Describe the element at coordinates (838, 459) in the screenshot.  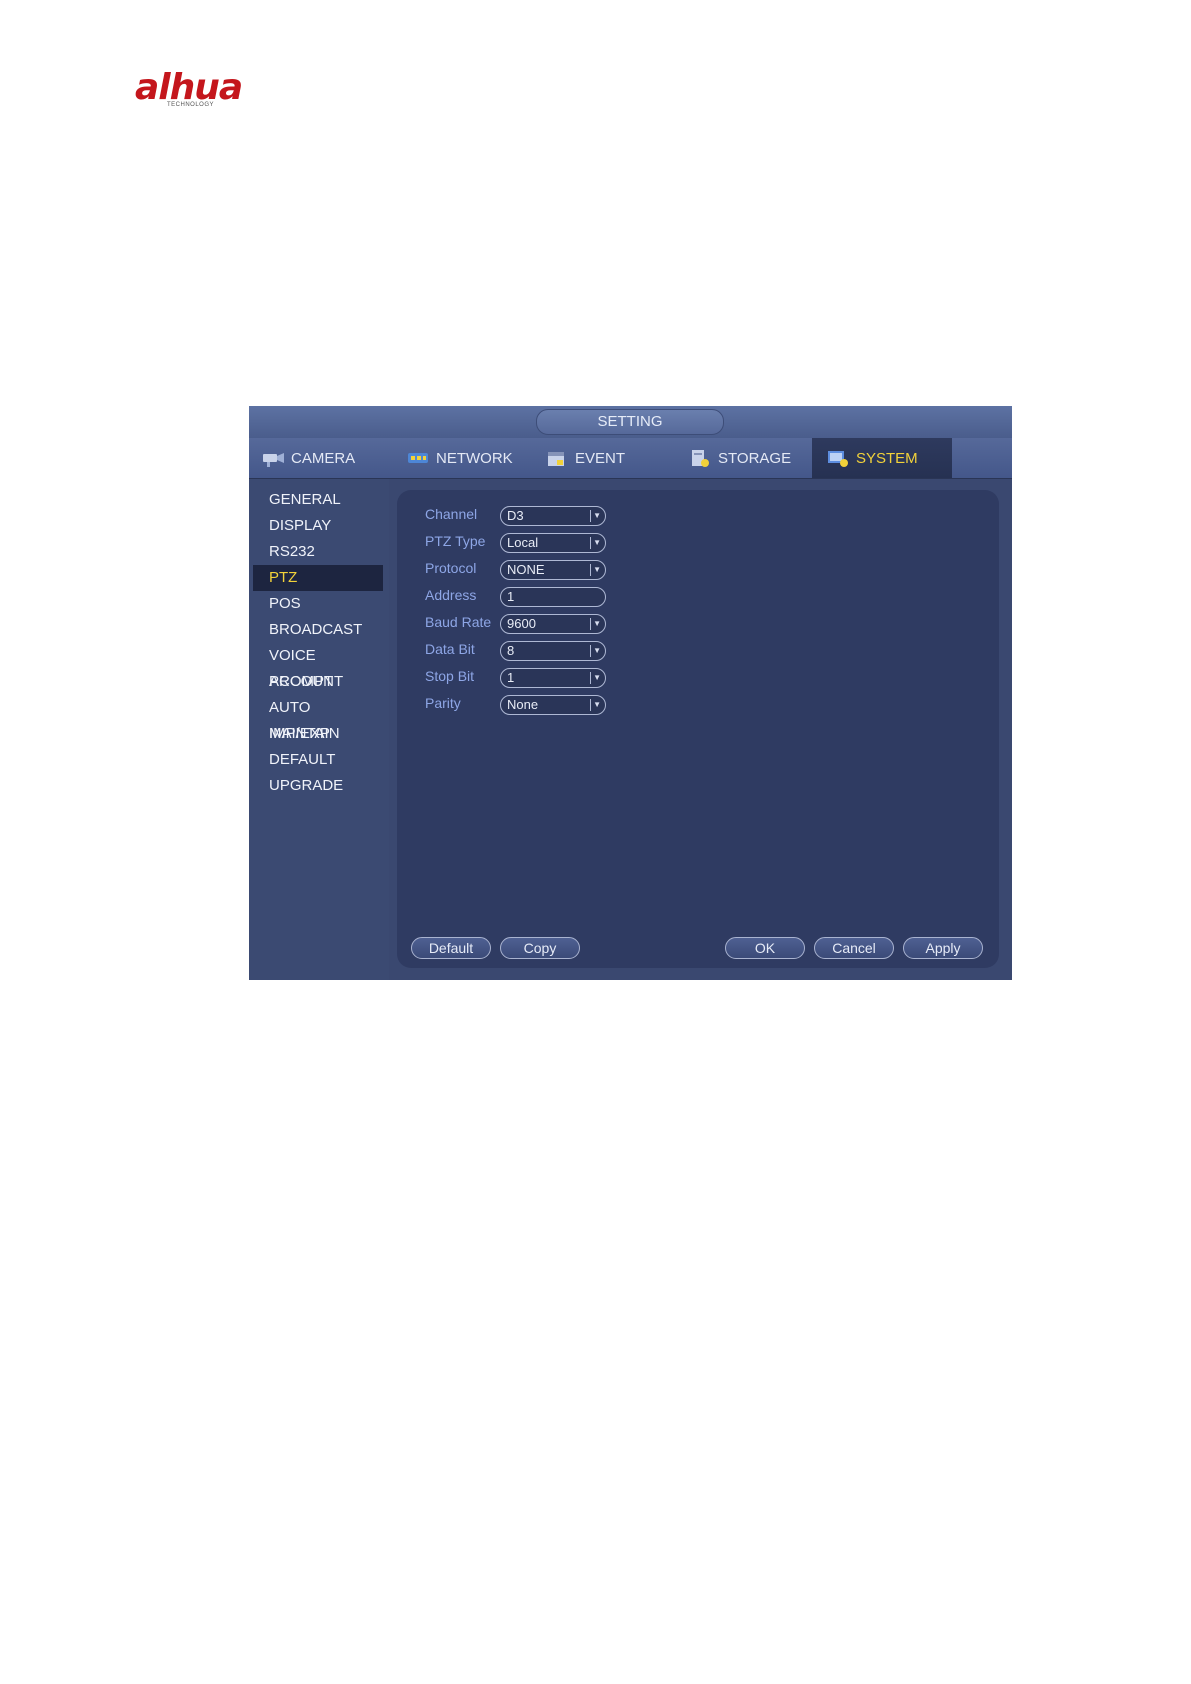
I see `system-icon` at that location.